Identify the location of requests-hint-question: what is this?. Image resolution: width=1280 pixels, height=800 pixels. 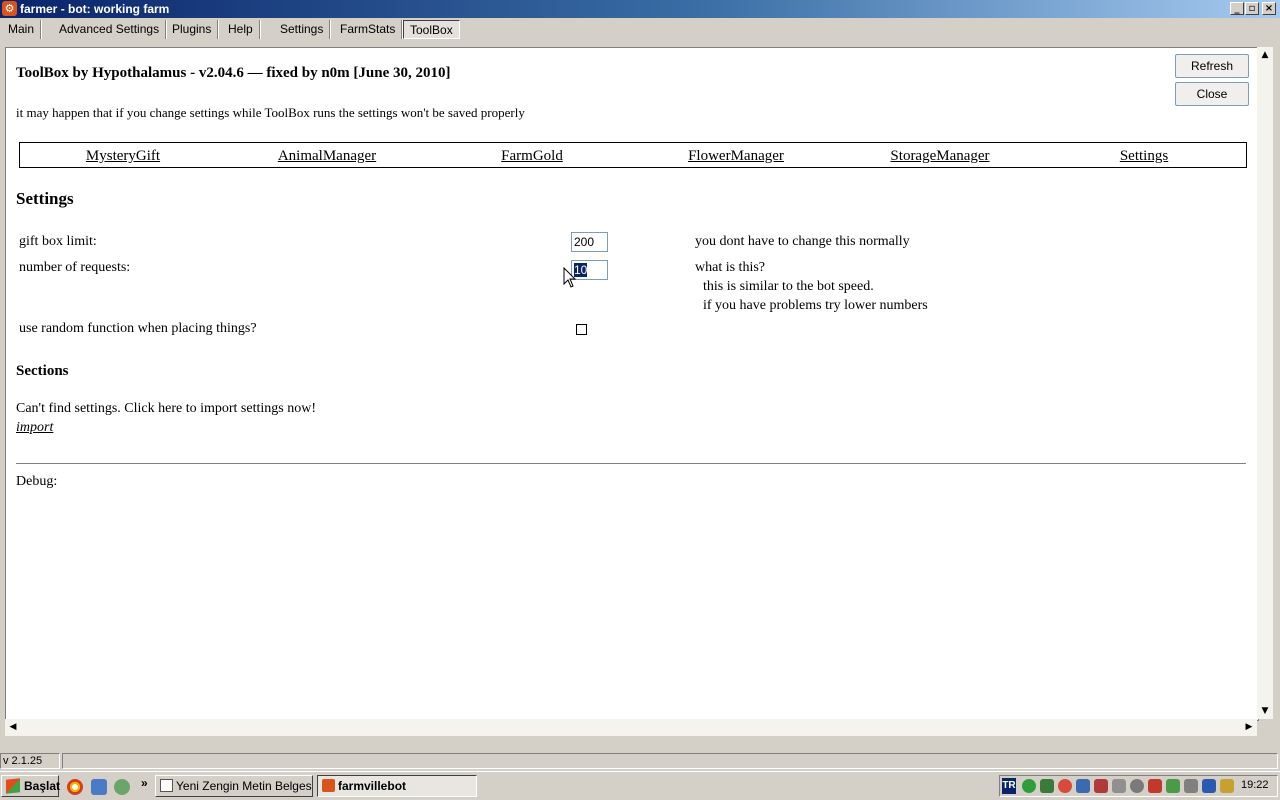
(730, 267).